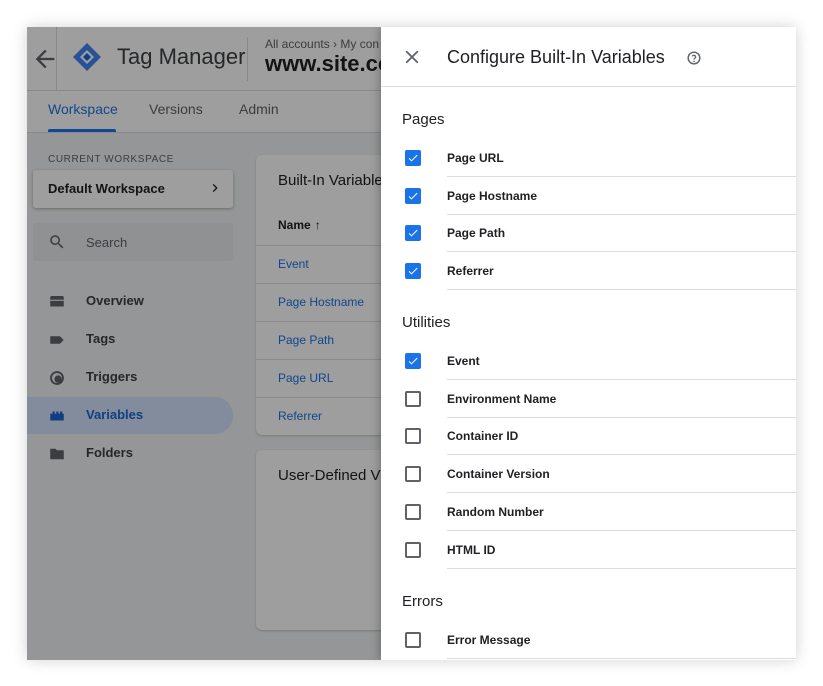 The image size is (823, 686). I want to click on variable-option-row: Page URL, so click(588, 158).